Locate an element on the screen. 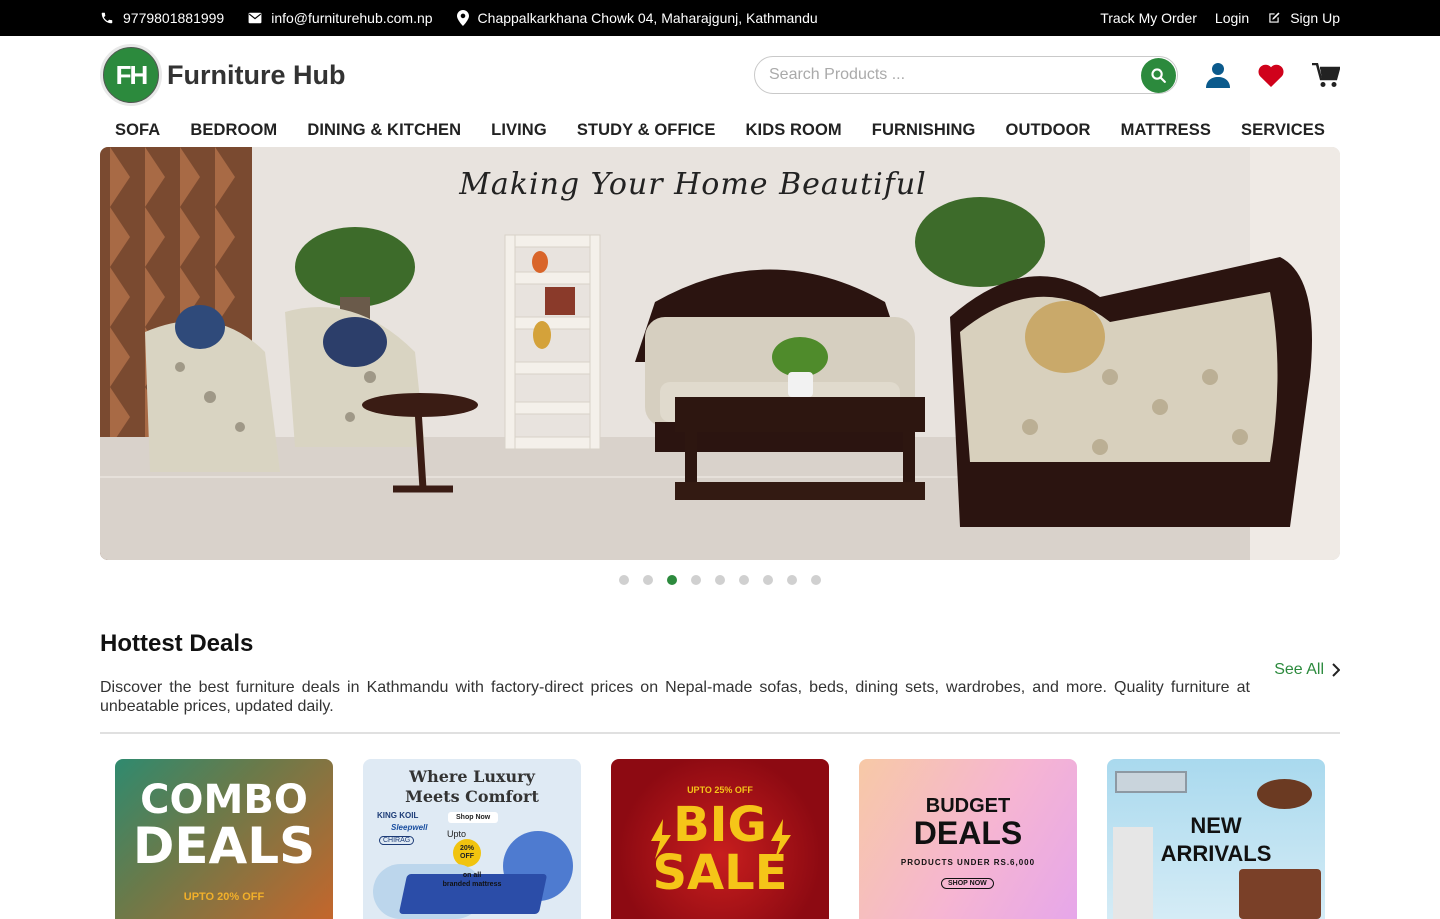 This screenshot has height=919, width=1440. logo-name: Furniture Hub is located at coordinates (256, 74).